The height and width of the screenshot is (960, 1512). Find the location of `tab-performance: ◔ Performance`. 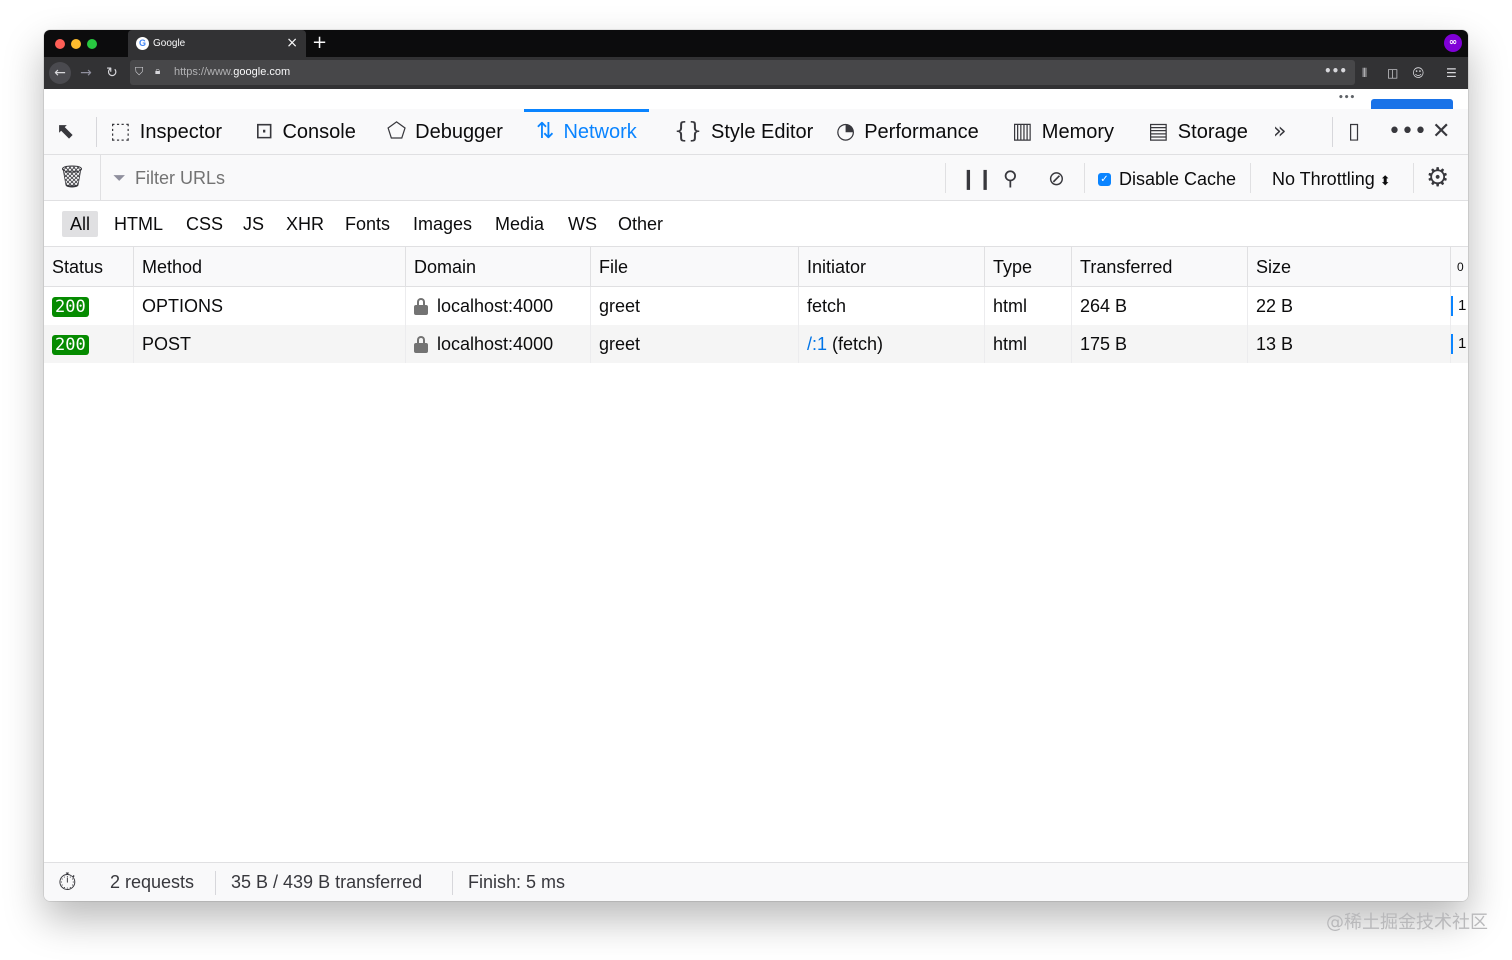

tab-performance: ◔ Performance is located at coordinates (907, 132).